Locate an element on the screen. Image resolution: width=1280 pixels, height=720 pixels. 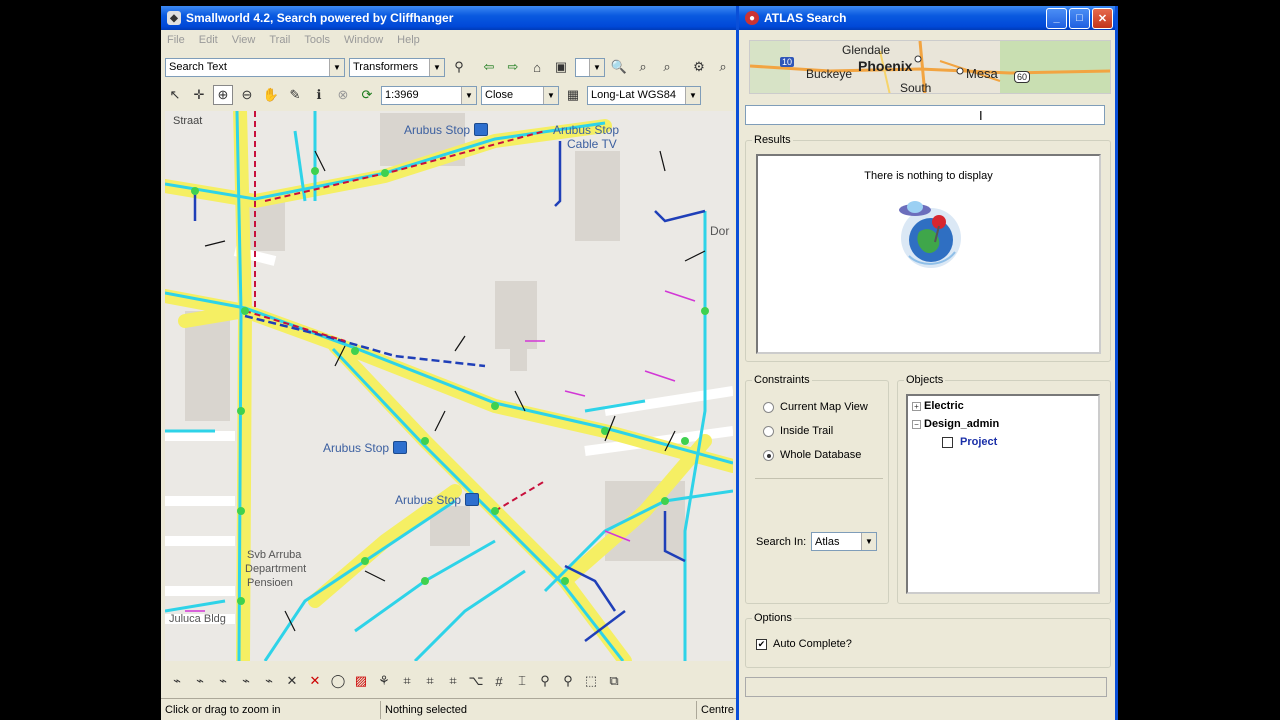
menu-tools: Tools is located at coordinates (317, 40).